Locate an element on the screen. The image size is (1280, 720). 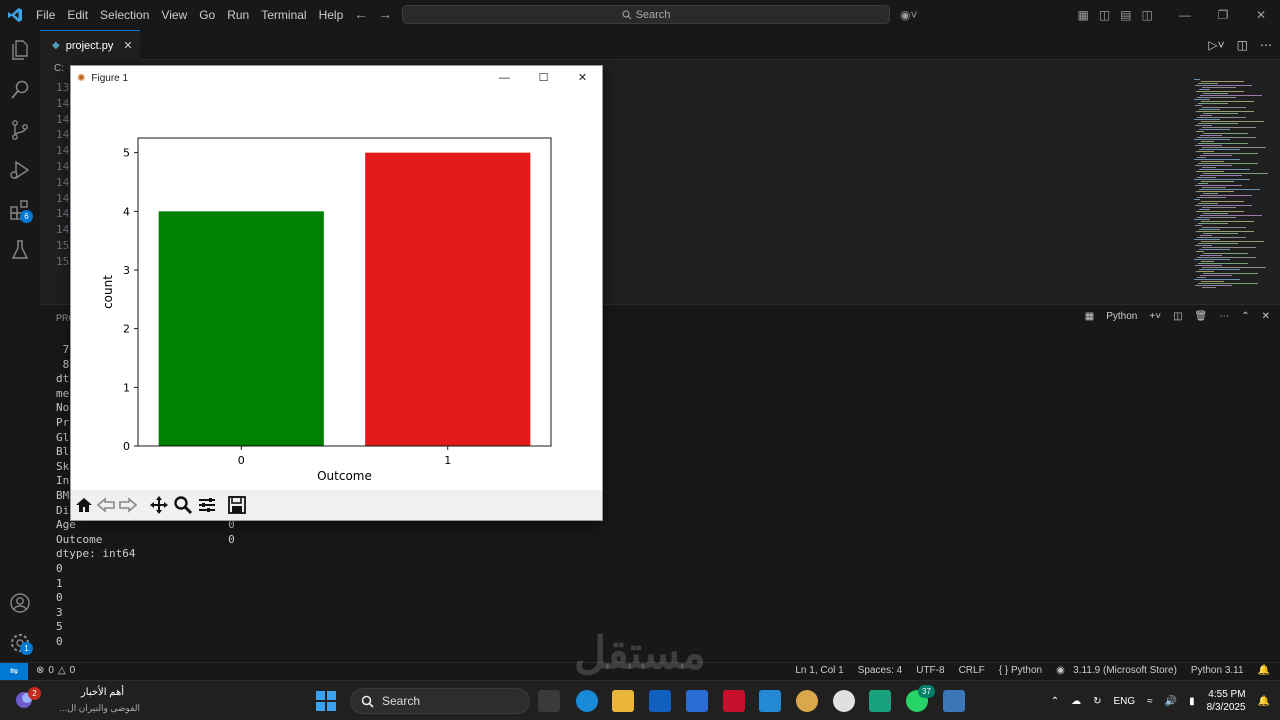
layout-customize-icon: ▦ is located at coordinates (1082, 15).